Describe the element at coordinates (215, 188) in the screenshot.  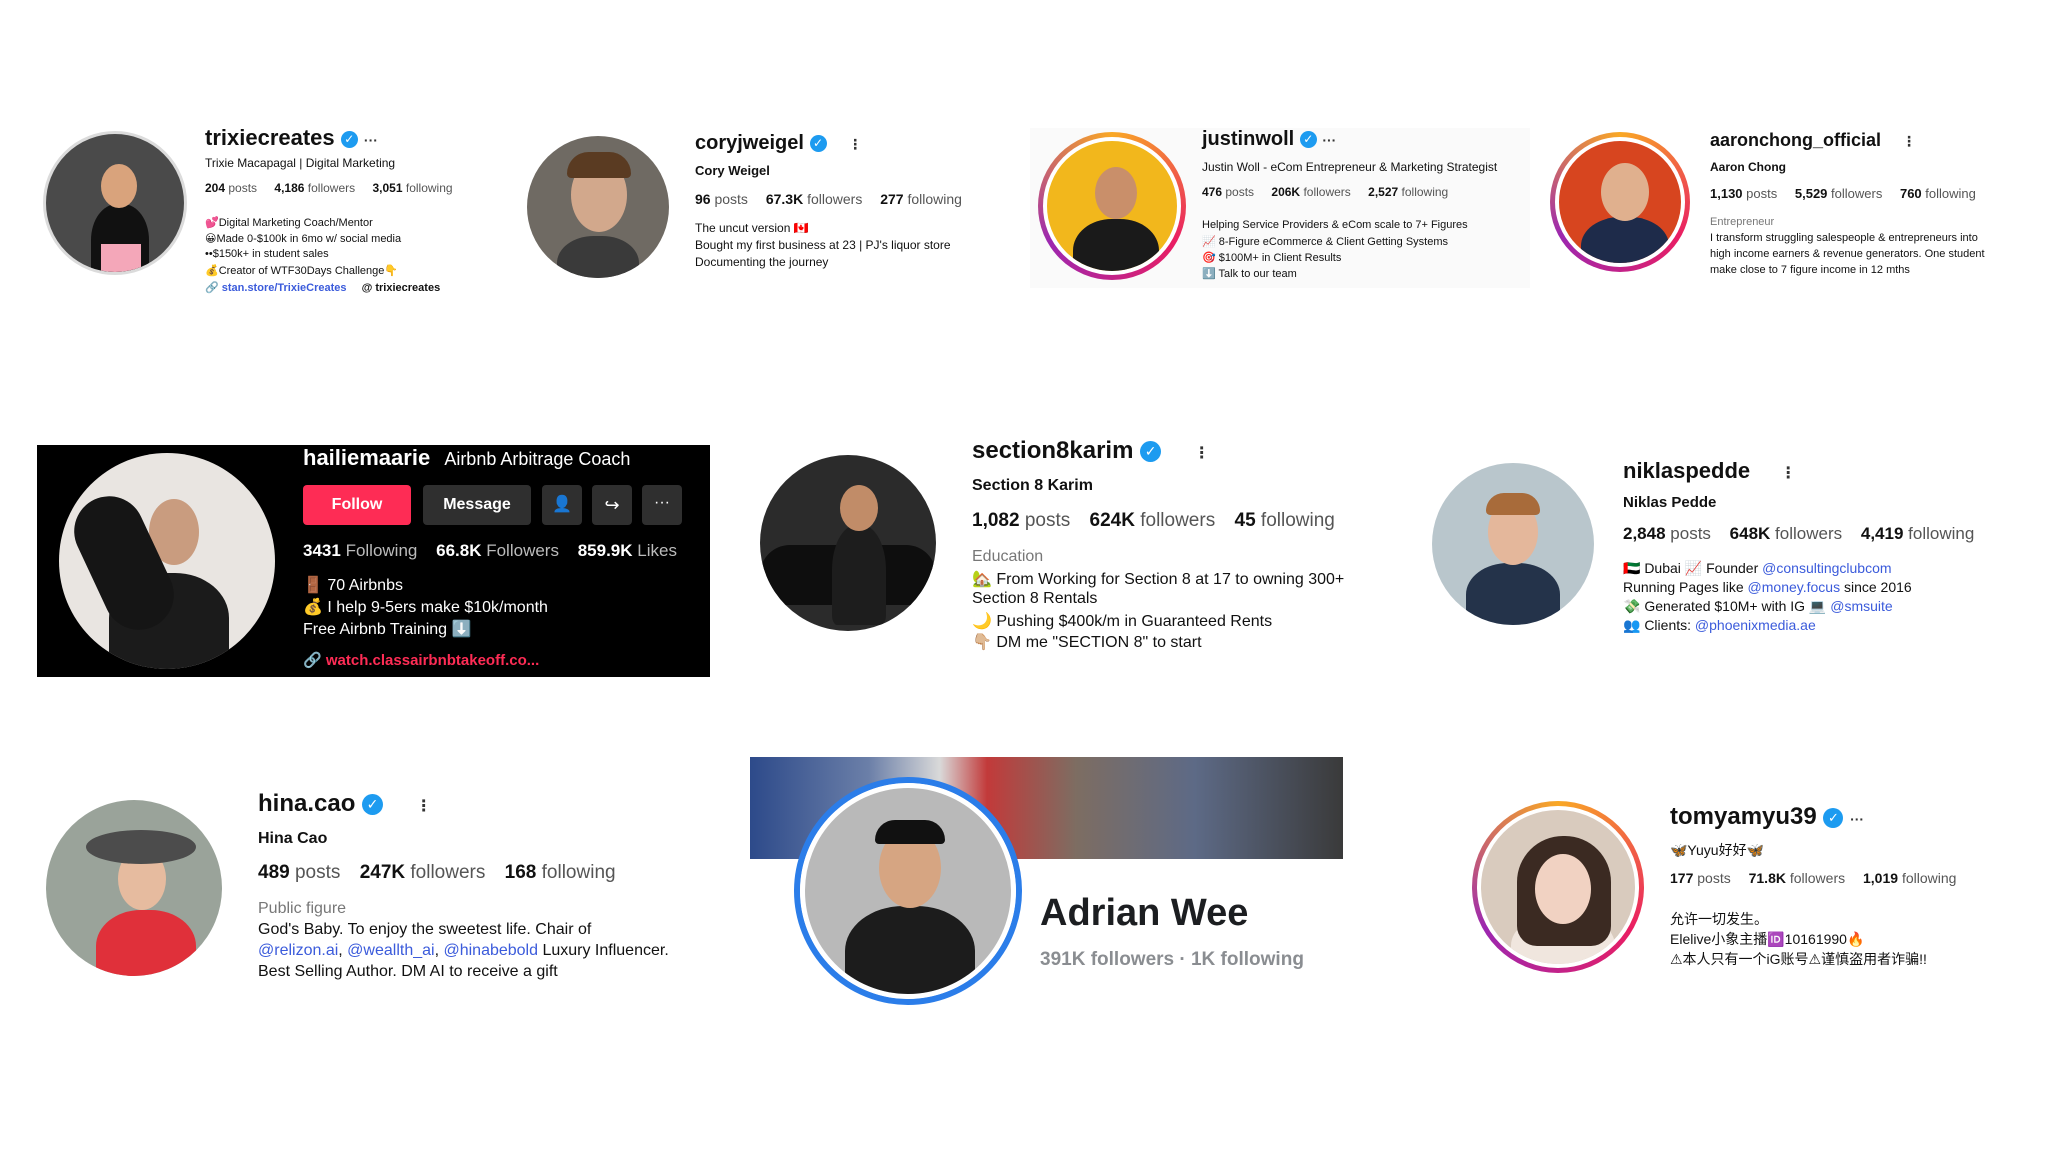
I see `posts-count: 204` at that location.